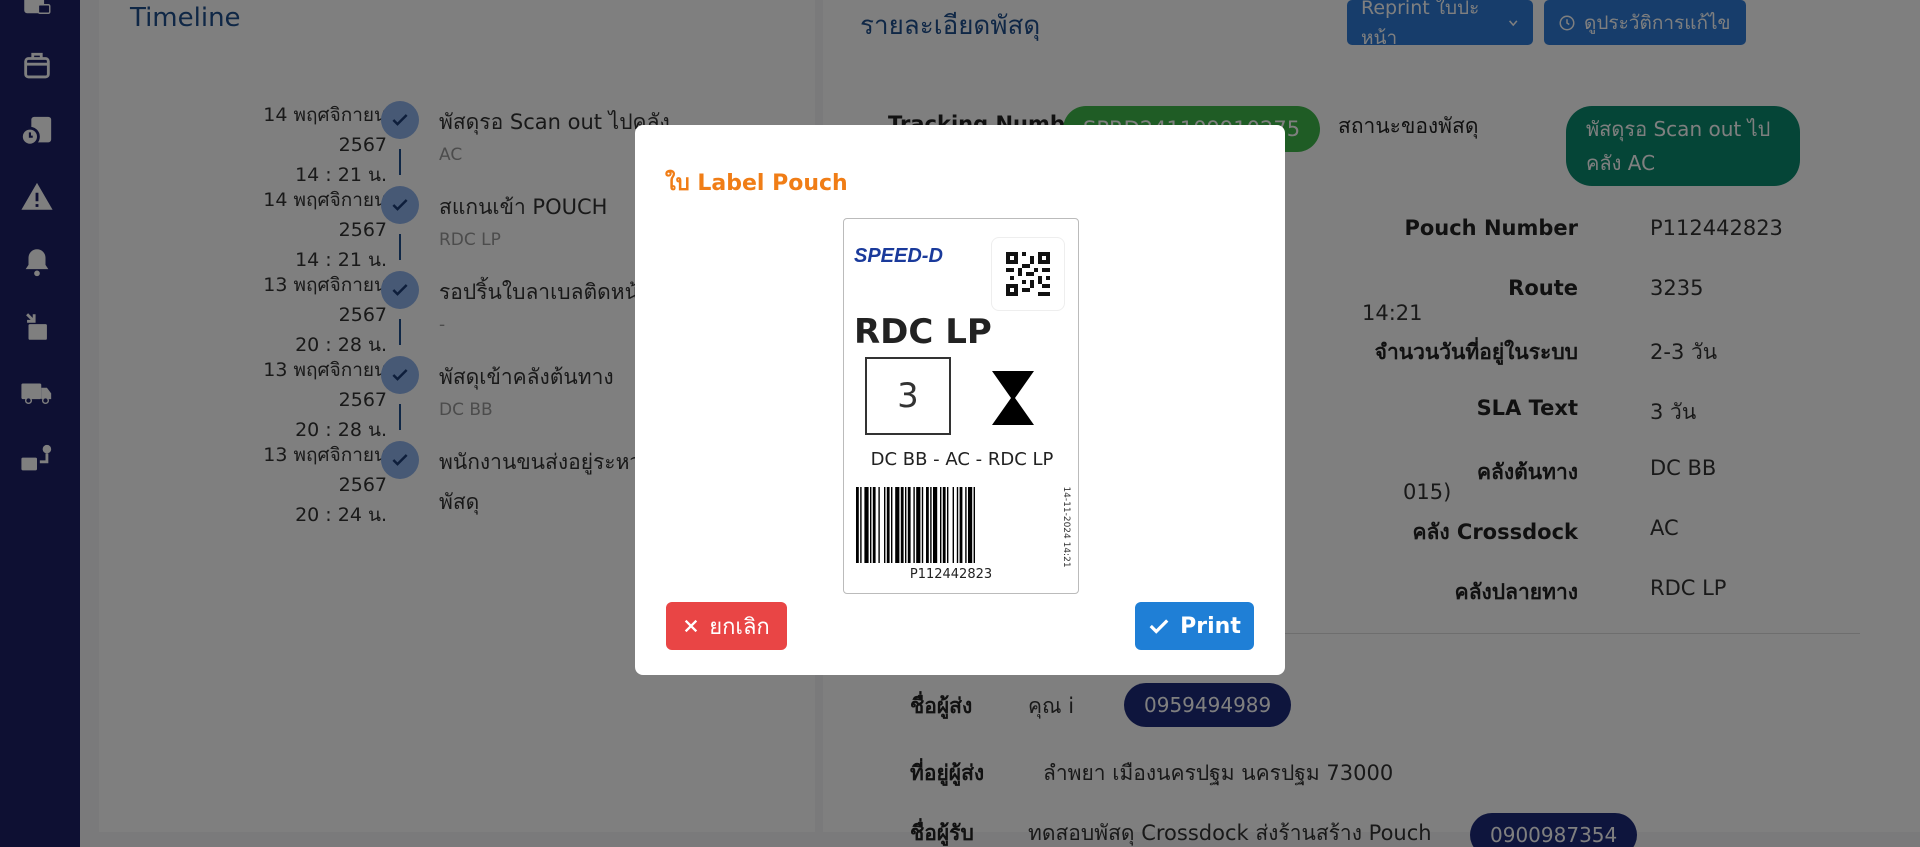 This screenshot has width=1920, height=847. I want to click on print-button: Print, so click(1194, 626).